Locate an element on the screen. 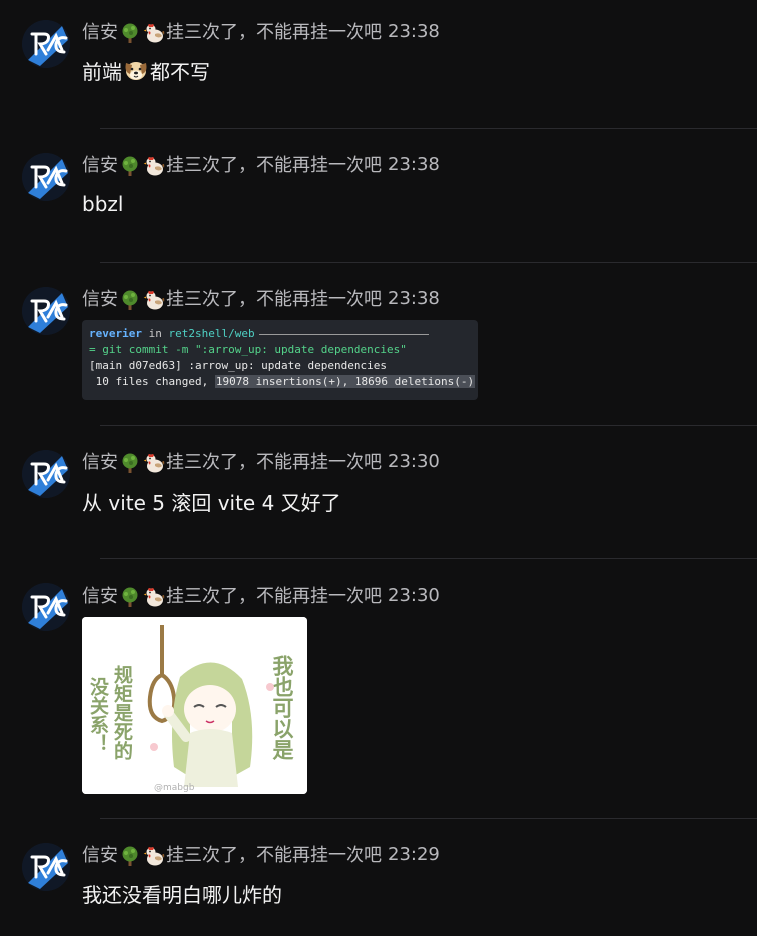 This screenshot has height=936, width=757. timestamp: 23:29 is located at coordinates (414, 854).